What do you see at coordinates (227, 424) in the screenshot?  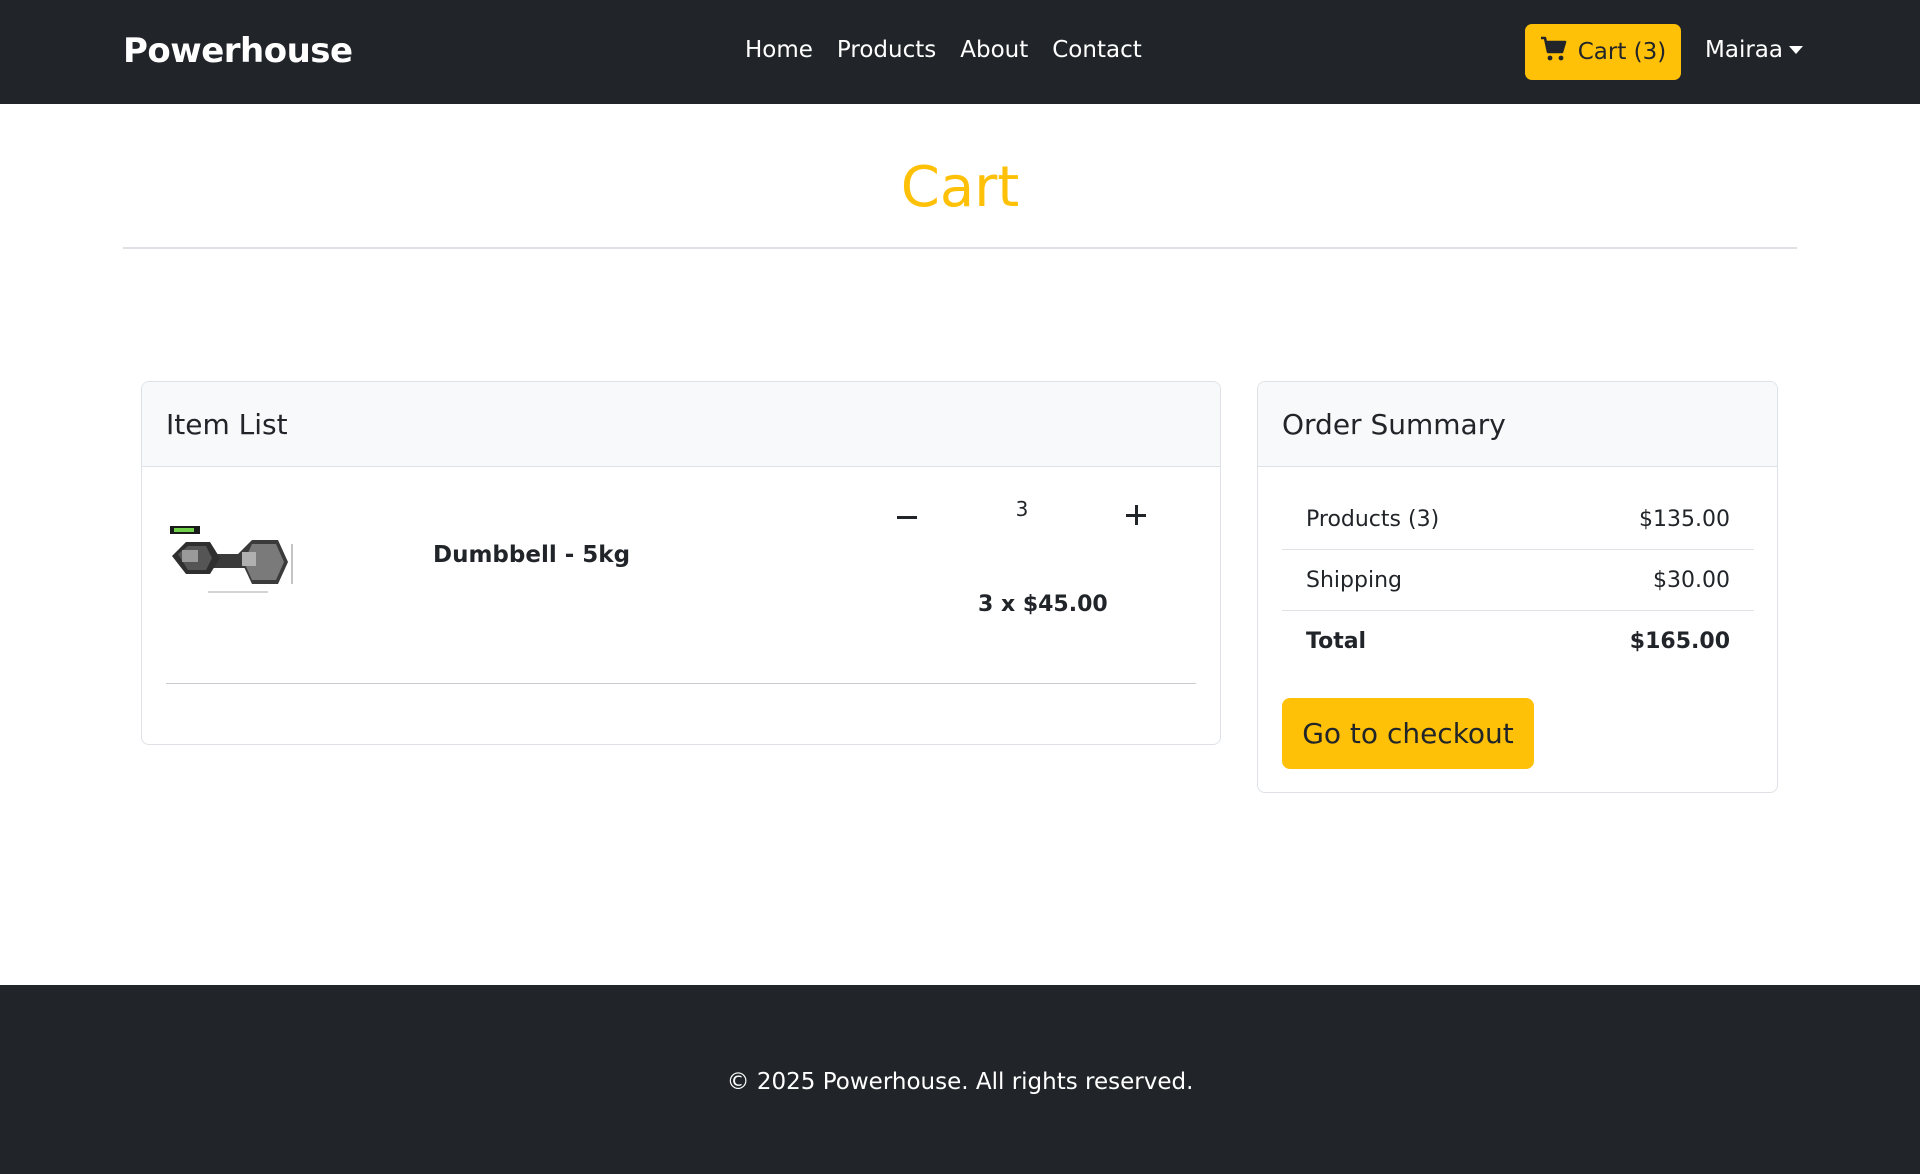 I see `item-list-heading: Item List` at bounding box center [227, 424].